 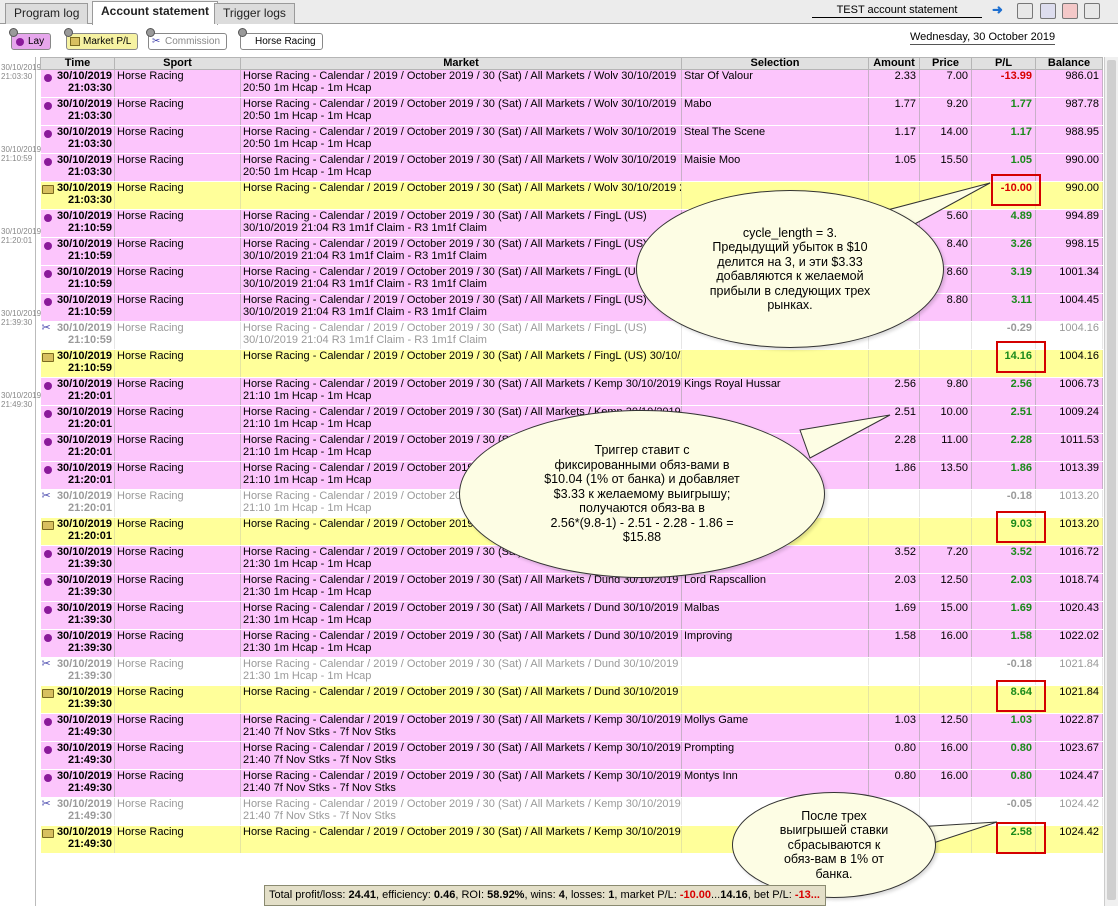 What do you see at coordinates (695, 895) in the screenshot?
I see `market-pl-min: -10.00` at bounding box center [695, 895].